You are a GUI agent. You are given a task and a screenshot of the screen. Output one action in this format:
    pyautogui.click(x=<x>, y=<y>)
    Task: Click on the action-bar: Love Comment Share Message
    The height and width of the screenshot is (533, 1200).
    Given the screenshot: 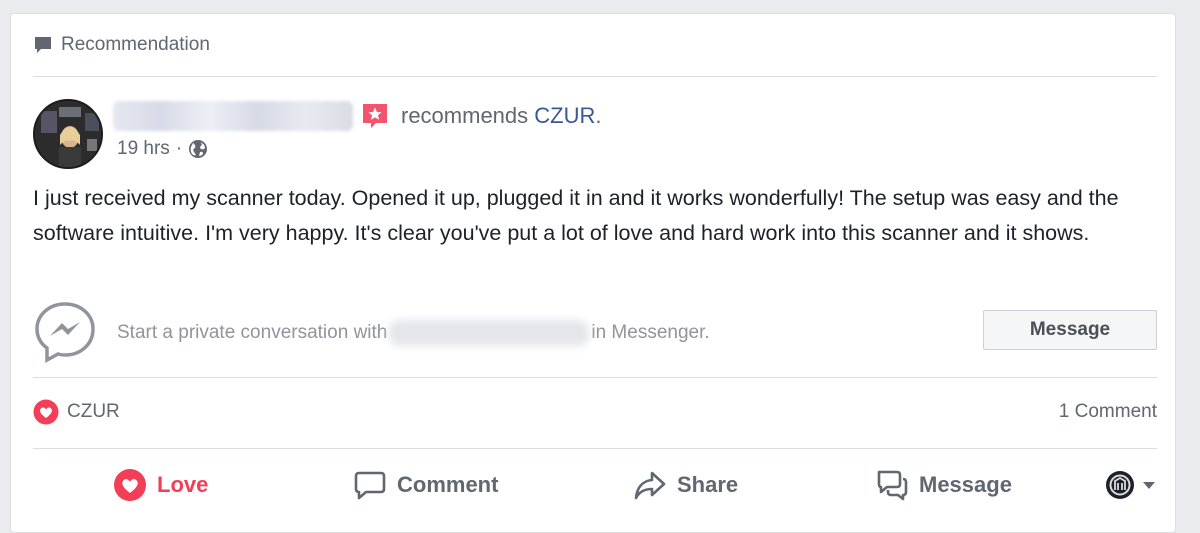 What is the action you would take?
    pyautogui.click(x=595, y=485)
    